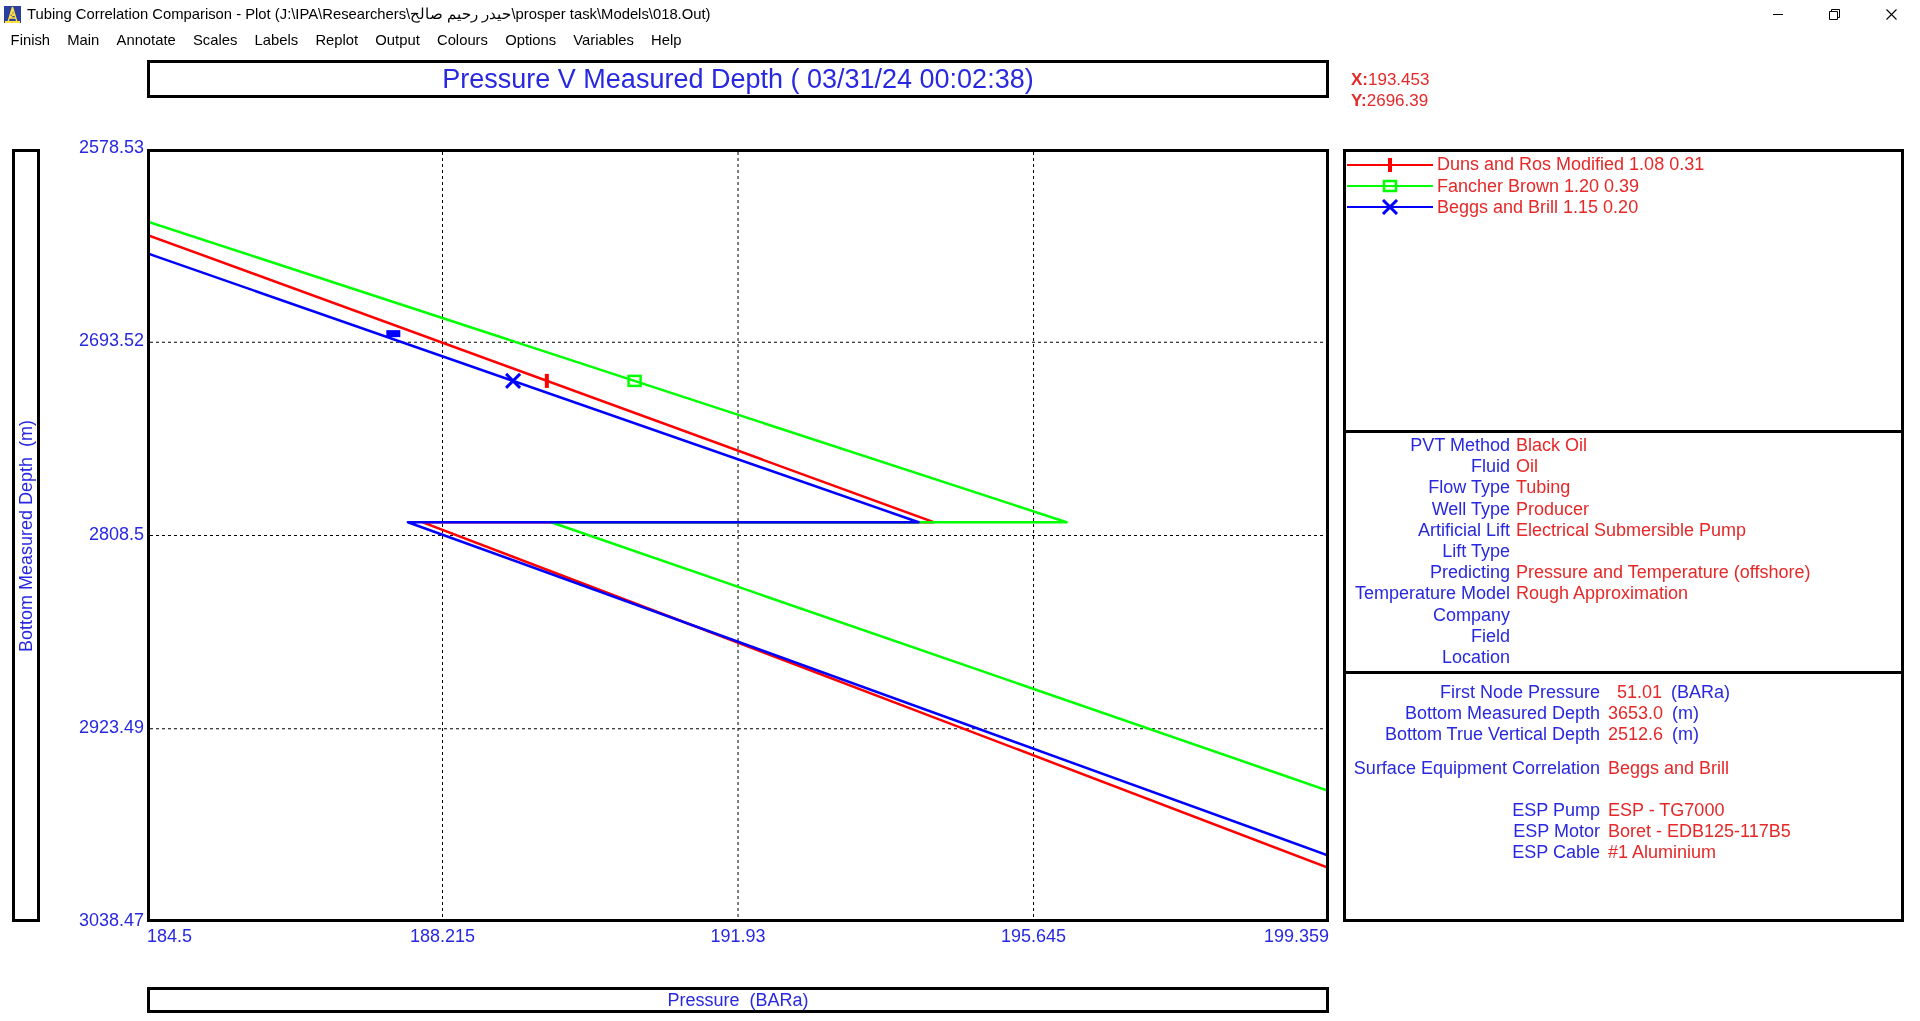  What do you see at coordinates (1669, 768) in the screenshot?
I see `field-value: Beggs and Brill` at bounding box center [1669, 768].